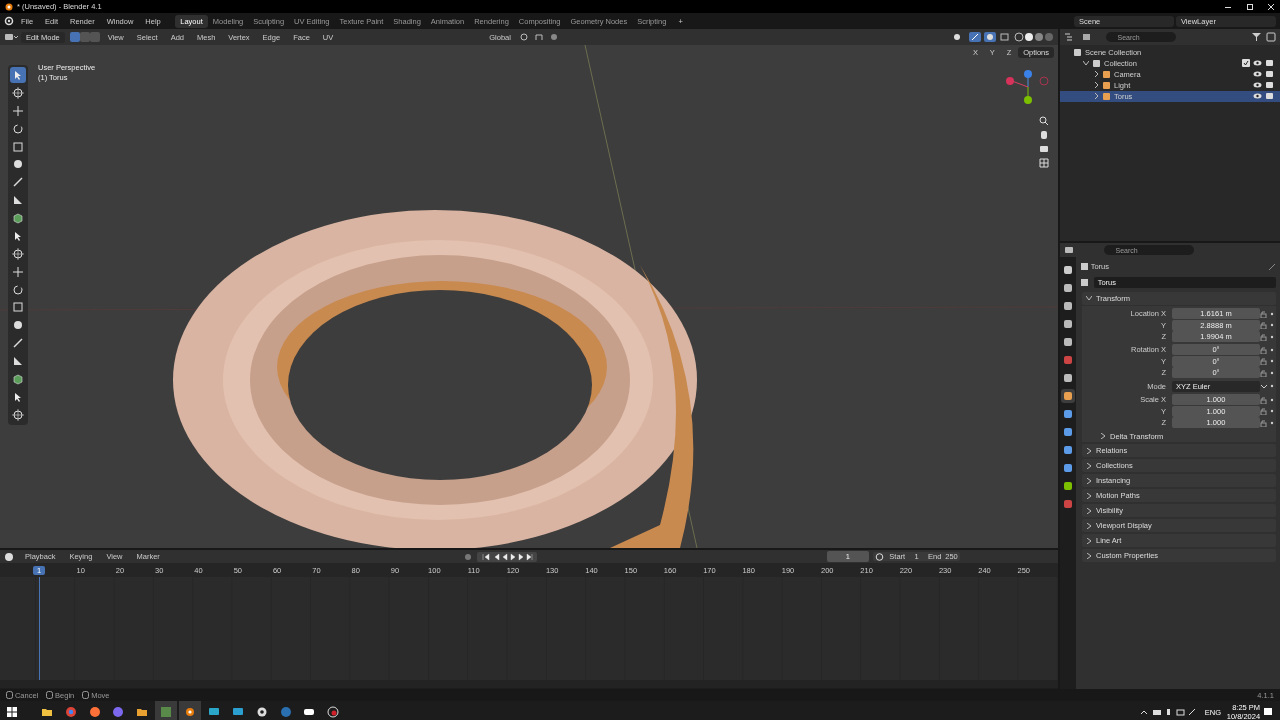  Describe the element at coordinates (1044, 121) in the screenshot. I see `zoom-icon` at that location.